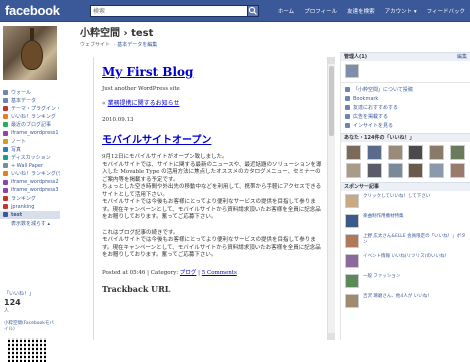  What do you see at coordinates (31, 293) in the screenshot?
I see `fan-label: 「いいね！」` at bounding box center [31, 293].